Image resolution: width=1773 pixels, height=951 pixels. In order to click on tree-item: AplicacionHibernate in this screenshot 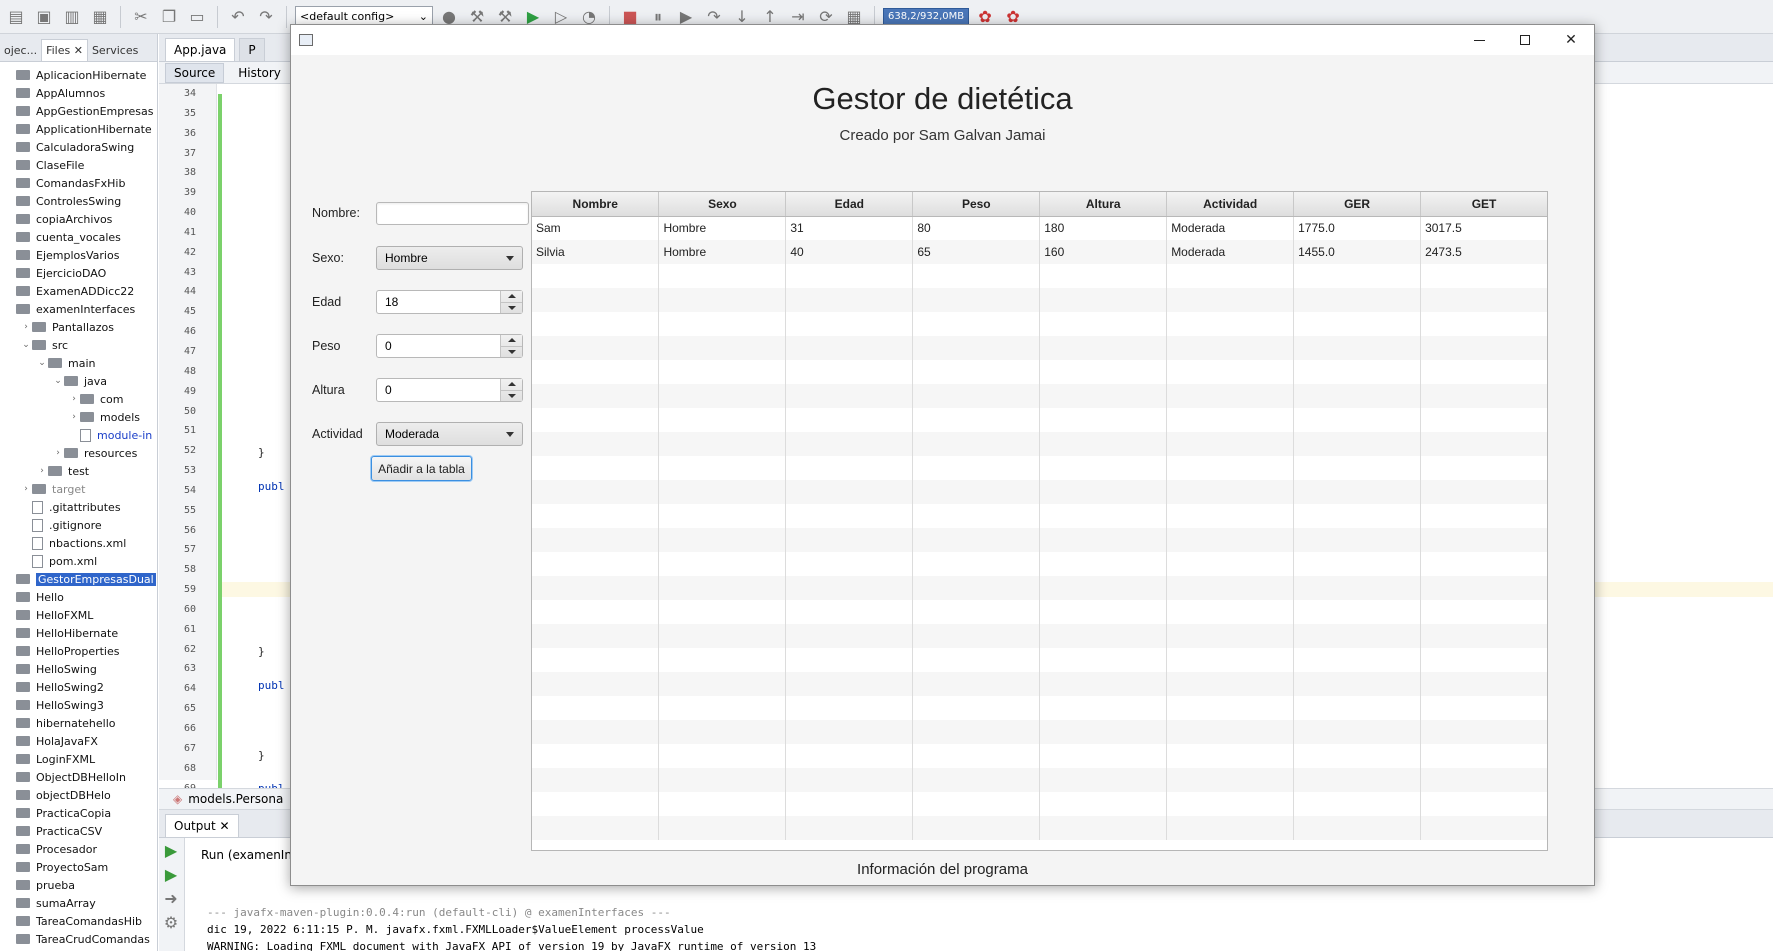, I will do `click(78, 75)`.